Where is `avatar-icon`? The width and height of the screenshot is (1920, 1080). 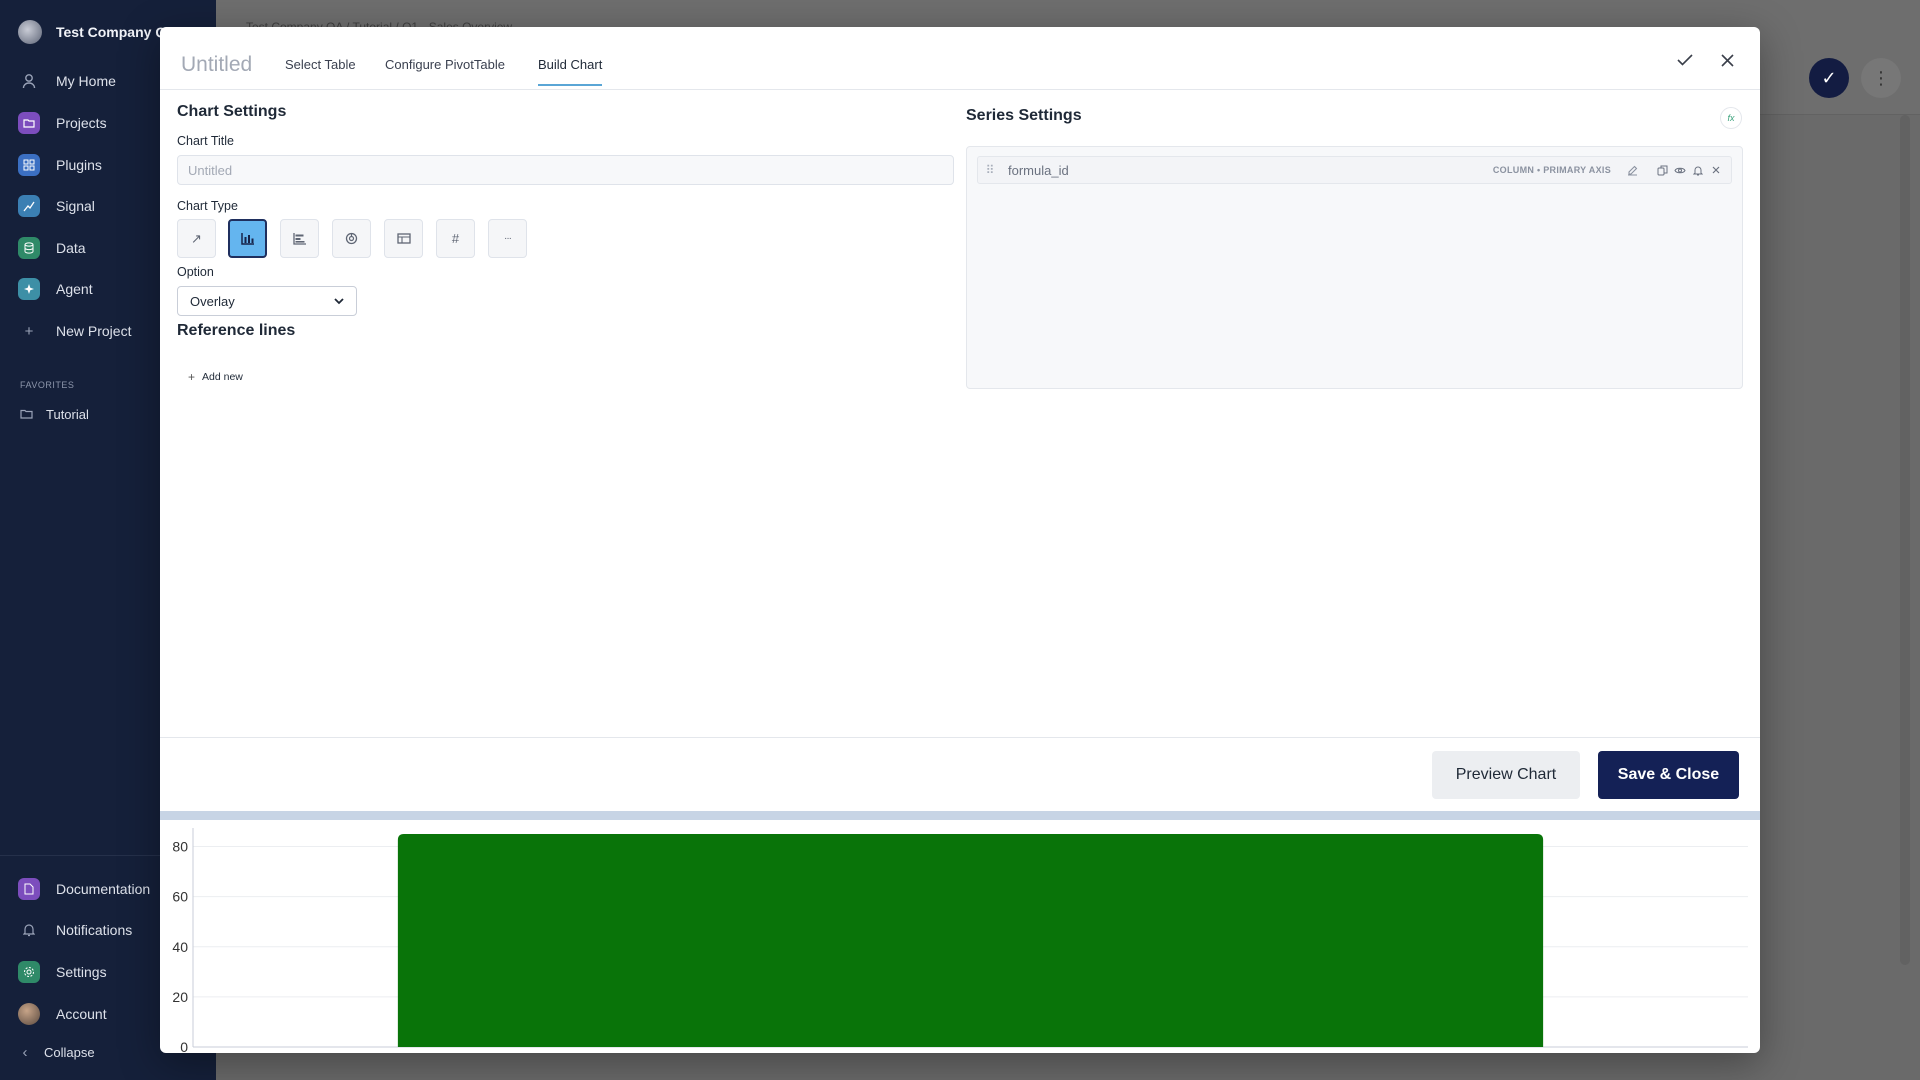 avatar-icon is located at coordinates (29, 1014).